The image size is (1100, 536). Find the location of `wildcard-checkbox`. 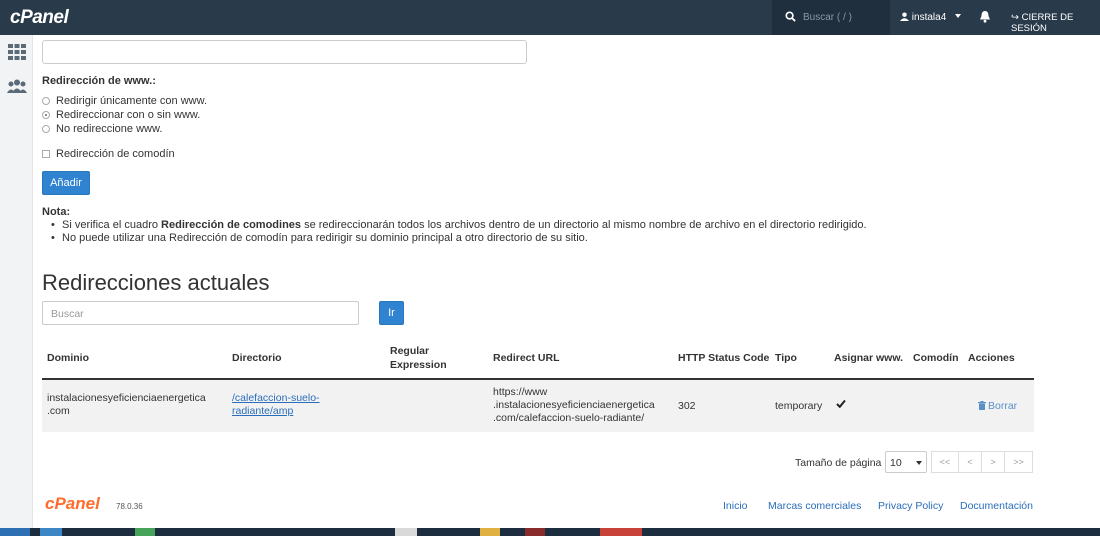

wildcard-checkbox is located at coordinates (46, 154).